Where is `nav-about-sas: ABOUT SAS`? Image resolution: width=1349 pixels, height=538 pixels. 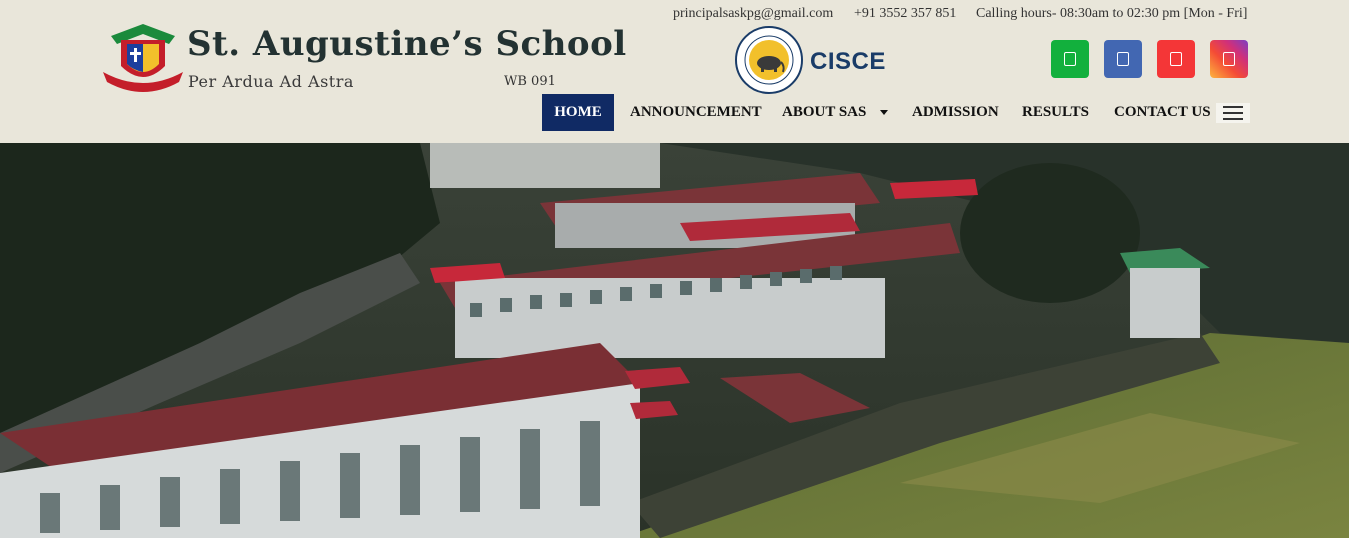
nav-about-sas: ABOUT SAS is located at coordinates (835, 112).